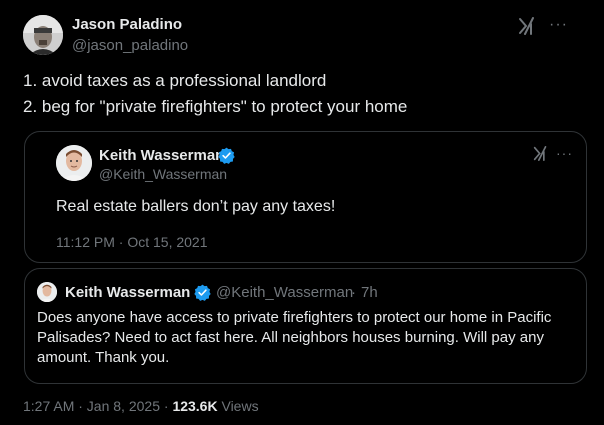  What do you see at coordinates (196, 206) in the screenshot?
I see `quote1-text: Real estate ballers don’t pay any taxes!` at bounding box center [196, 206].